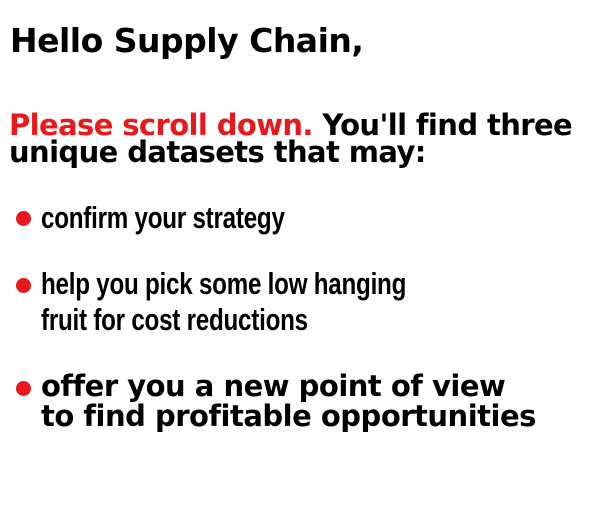 Image resolution: width=596 pixels, height=519 pixels. Describe the element at coordinates (288, 416) in the screenshot. I see `list-item-line: to find profitable opportunities` at that location.